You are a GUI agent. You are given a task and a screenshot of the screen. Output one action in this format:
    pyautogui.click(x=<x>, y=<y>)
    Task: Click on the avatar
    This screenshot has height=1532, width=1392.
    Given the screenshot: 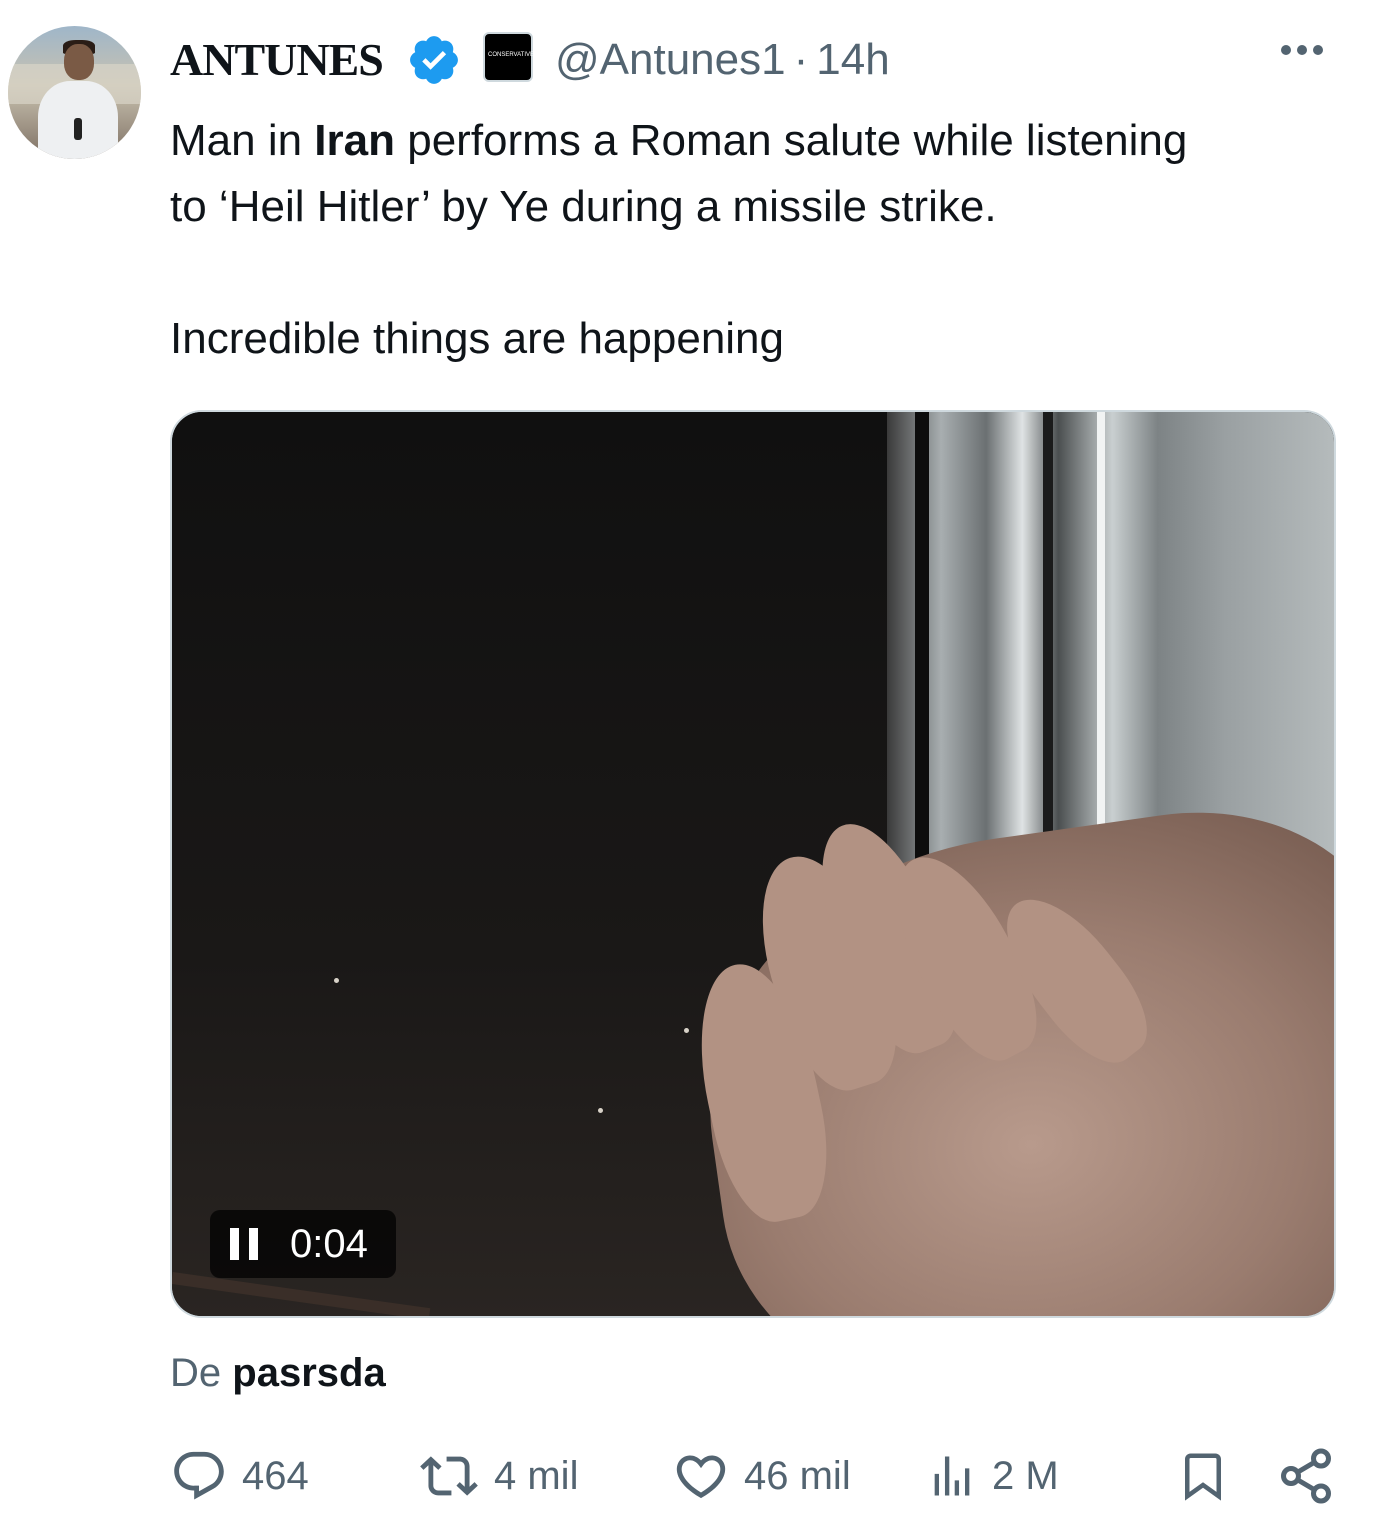 What is the action you would take?
    pyautogui.click(x=74, y=92)
    